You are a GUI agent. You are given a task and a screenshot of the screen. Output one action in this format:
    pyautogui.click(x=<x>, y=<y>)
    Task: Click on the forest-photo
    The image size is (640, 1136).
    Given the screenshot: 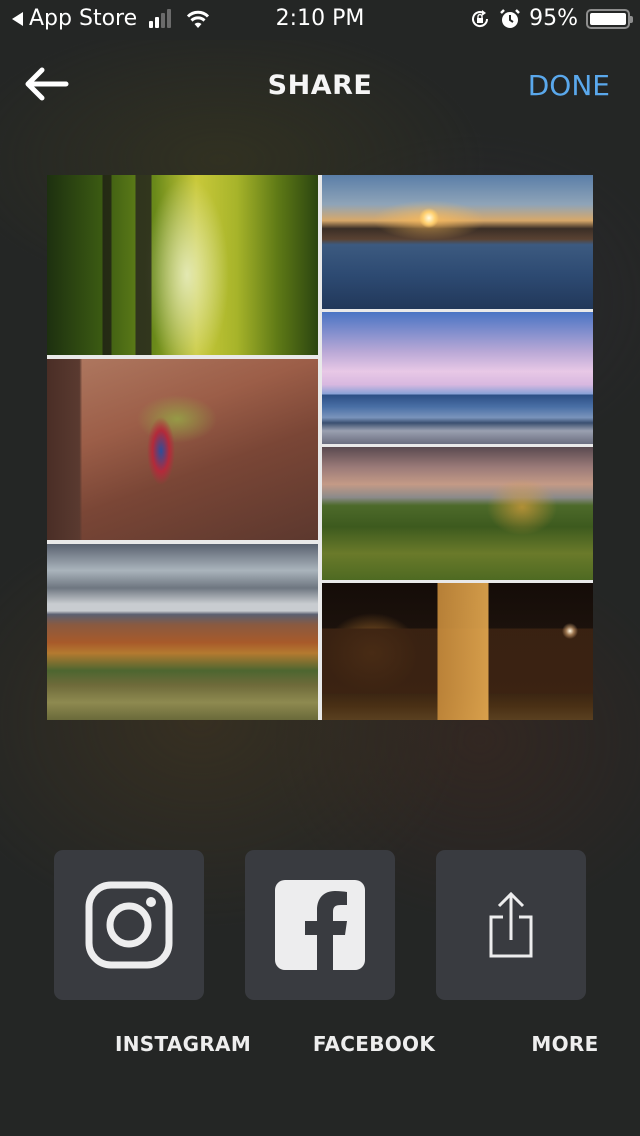 What is the action you would take?
    pyautogui.click(x=182, y=265)
    